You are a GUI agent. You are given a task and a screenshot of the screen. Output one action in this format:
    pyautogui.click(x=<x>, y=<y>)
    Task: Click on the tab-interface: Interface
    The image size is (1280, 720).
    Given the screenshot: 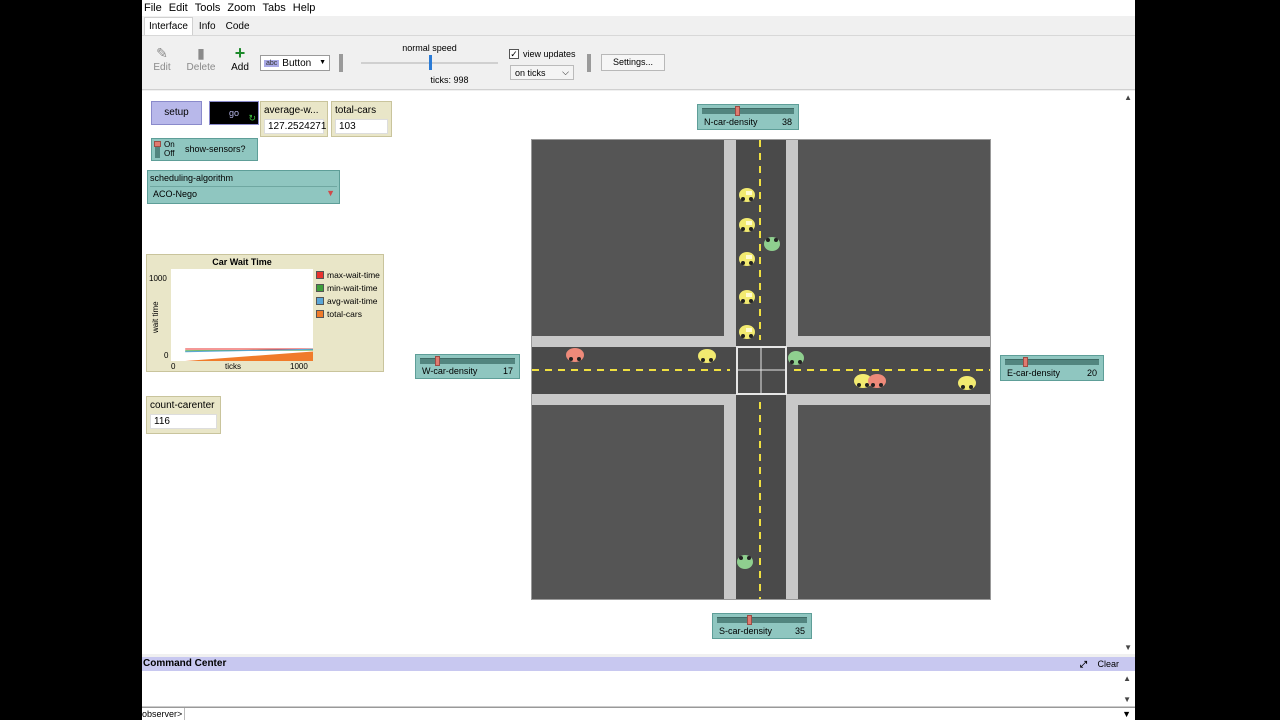 What is the action you would take?
    pyautogui.click(x=168, y=26)
    